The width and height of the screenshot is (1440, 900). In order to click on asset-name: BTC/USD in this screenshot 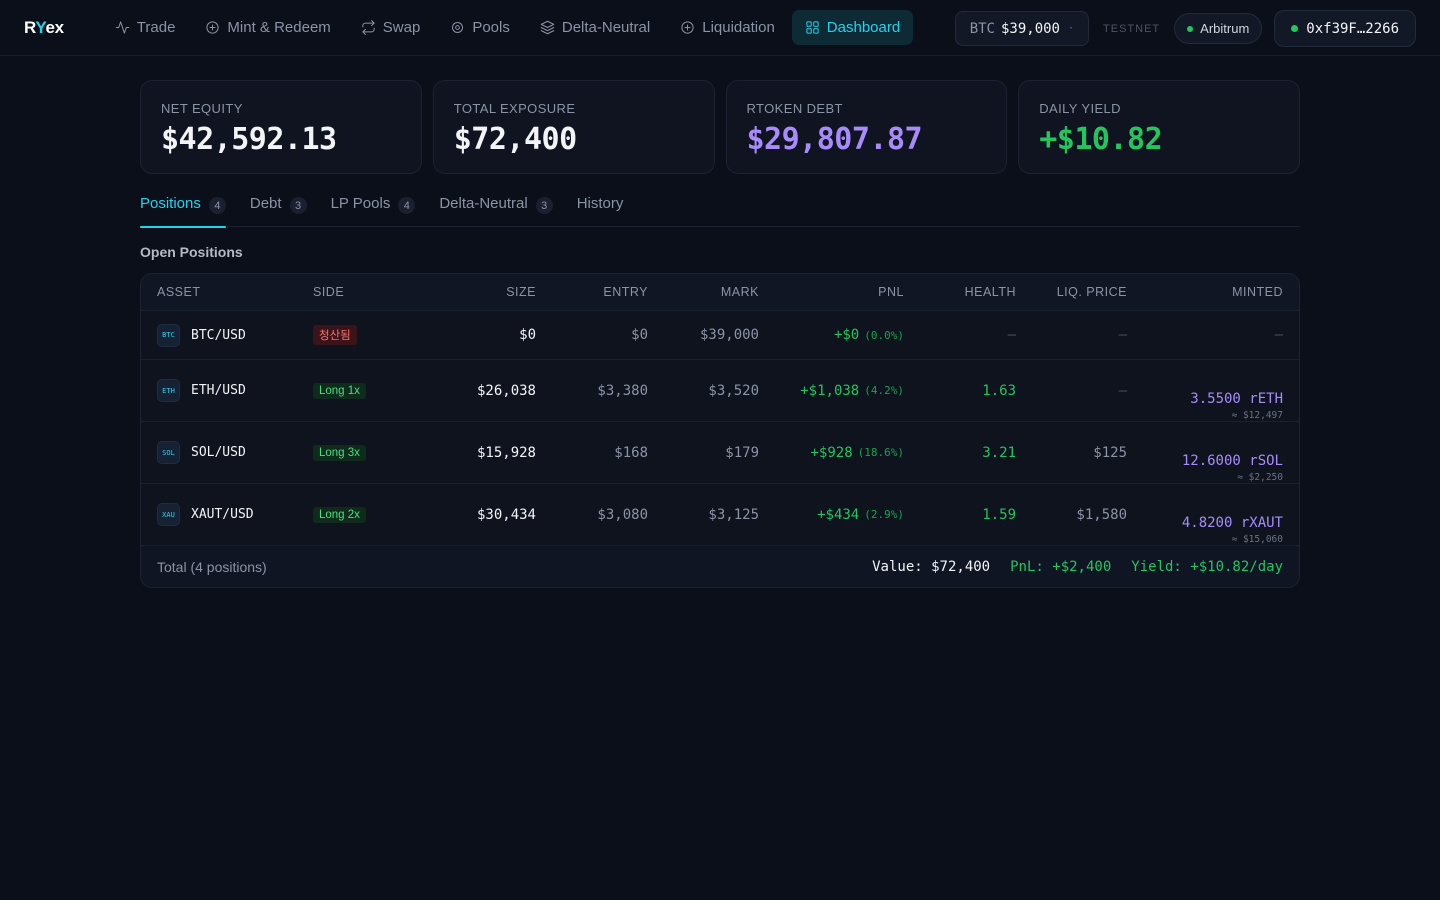, I will do `click(218, 335)`.